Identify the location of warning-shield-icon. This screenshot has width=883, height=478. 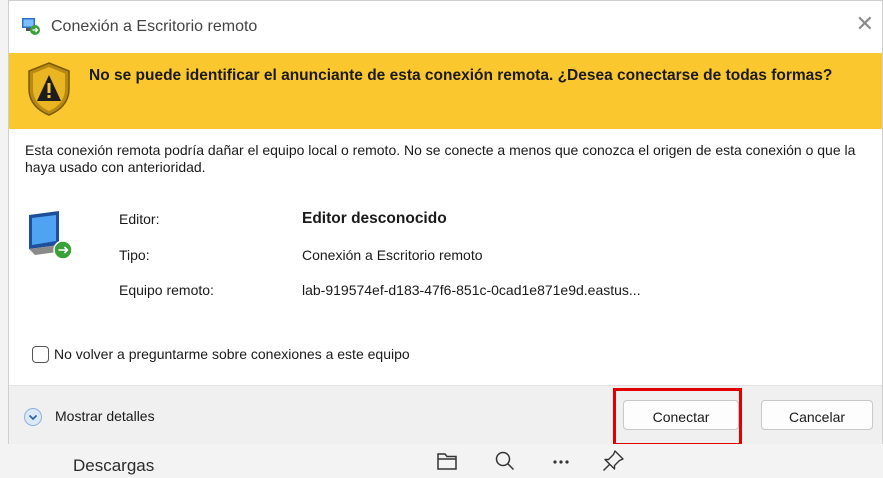
(49, 89).